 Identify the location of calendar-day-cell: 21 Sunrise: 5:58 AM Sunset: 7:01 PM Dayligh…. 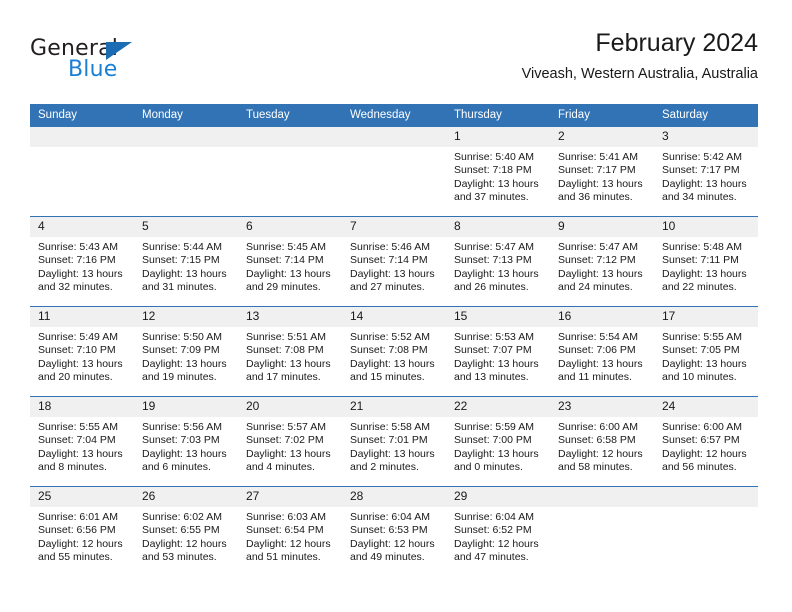
(394, 441).